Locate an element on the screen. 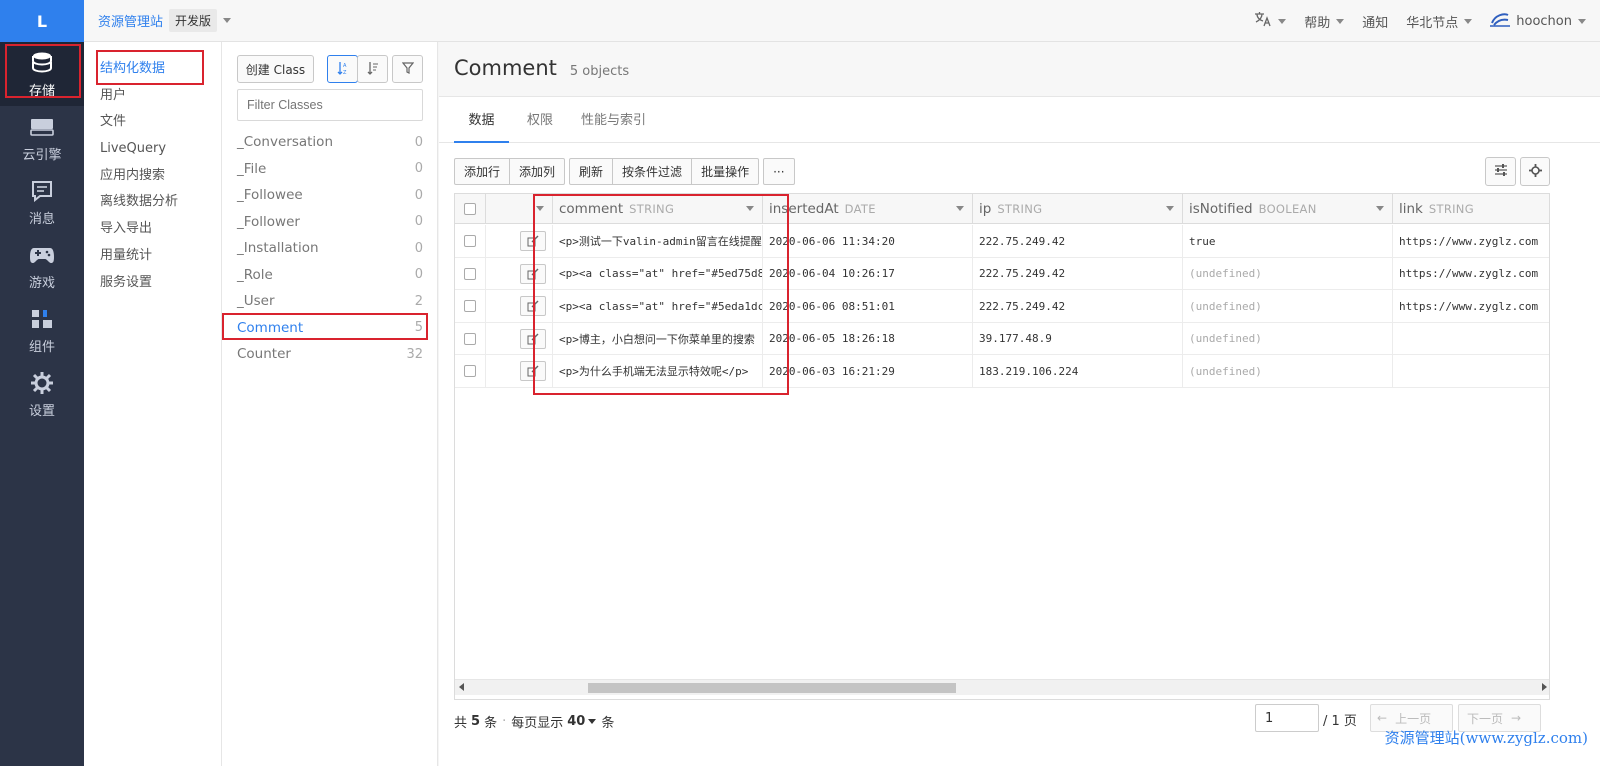 The height and width of the screenshot is (766, 1600). submenu-item-import-export: 导入导出 is located at coordinates (152, 229).